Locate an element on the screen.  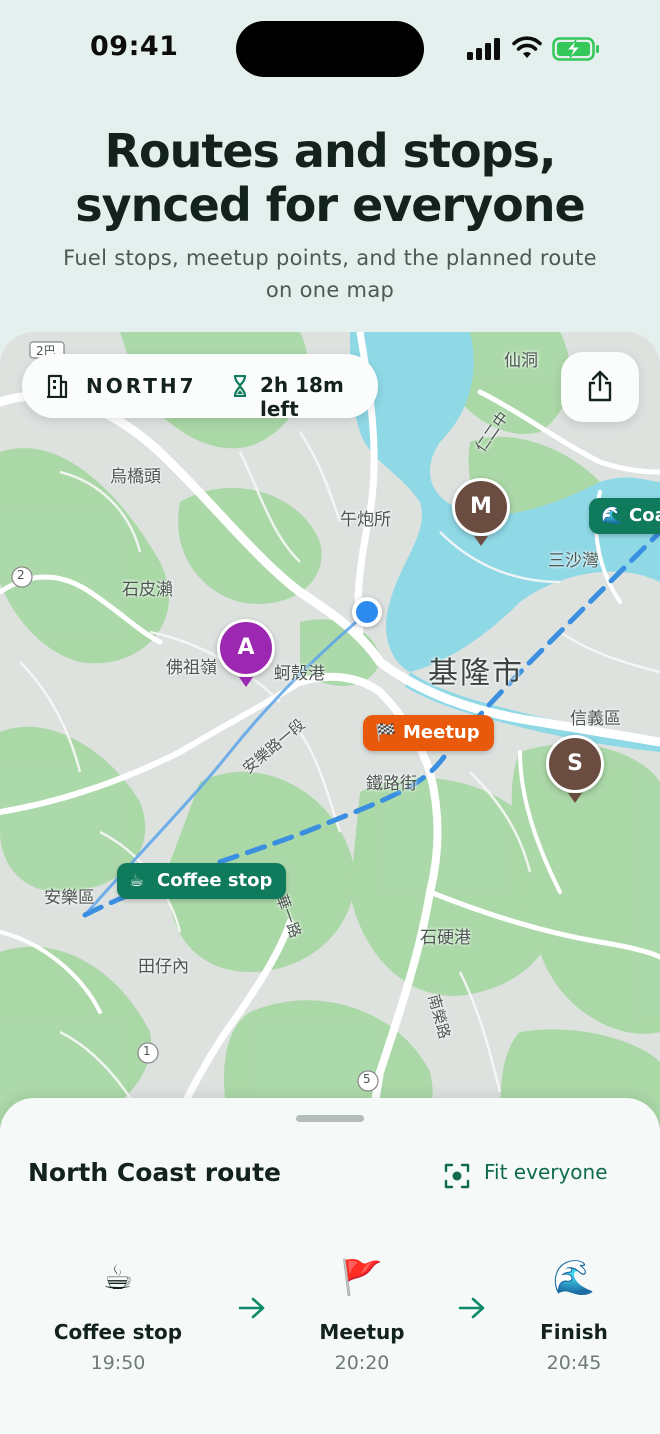
stop-time: 19:50 is located at coordinates (118, 1363).